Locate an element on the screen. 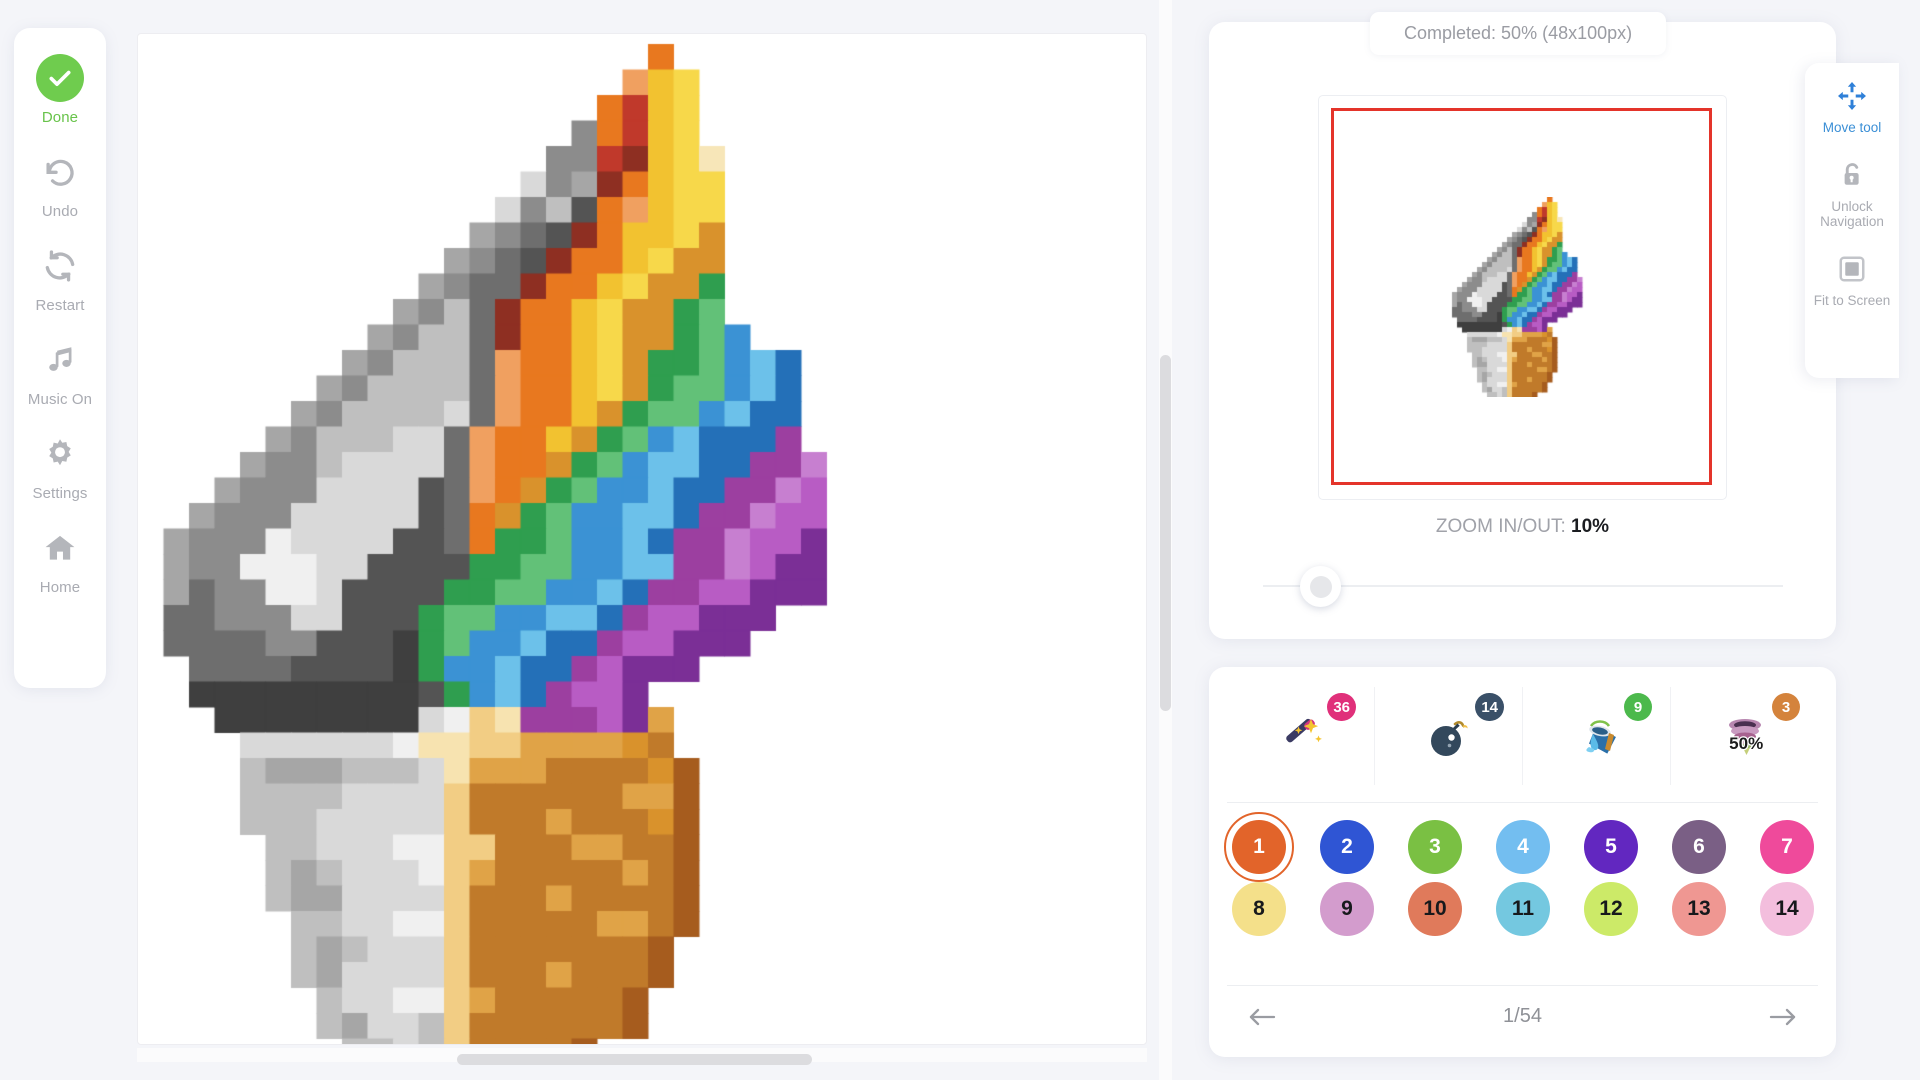 The image size is (1920, 1080). palette-row: 1234567 is located at coordinates (1519, 847).